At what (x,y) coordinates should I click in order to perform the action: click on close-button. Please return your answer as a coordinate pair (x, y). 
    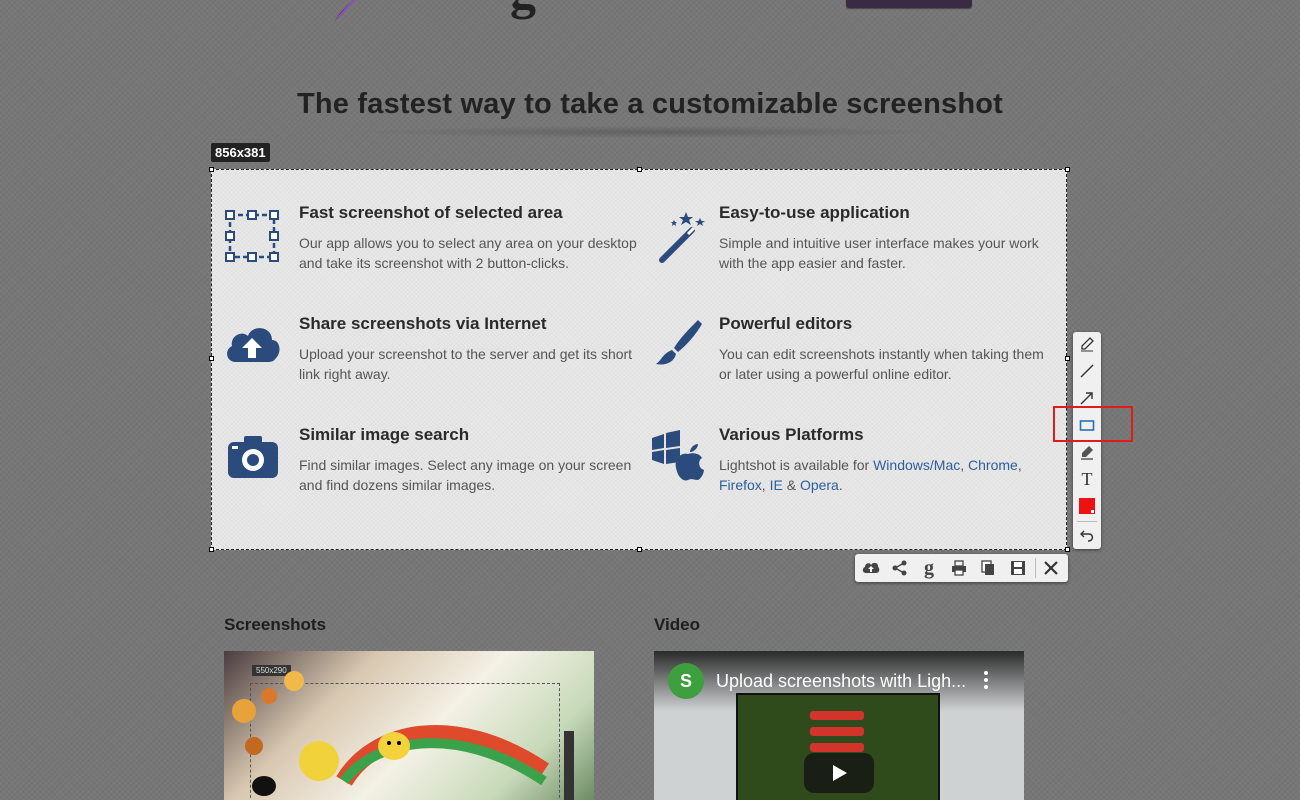
    Looking at the image, I should click on (1051, 568).